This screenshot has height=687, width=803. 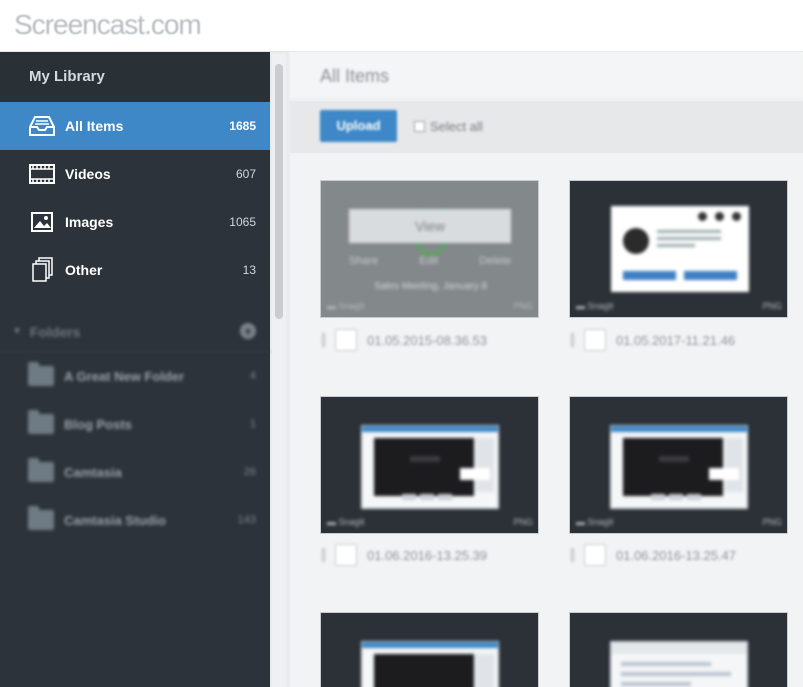 I want to click on select-all-label: Select all, so click(x=456, y=126).